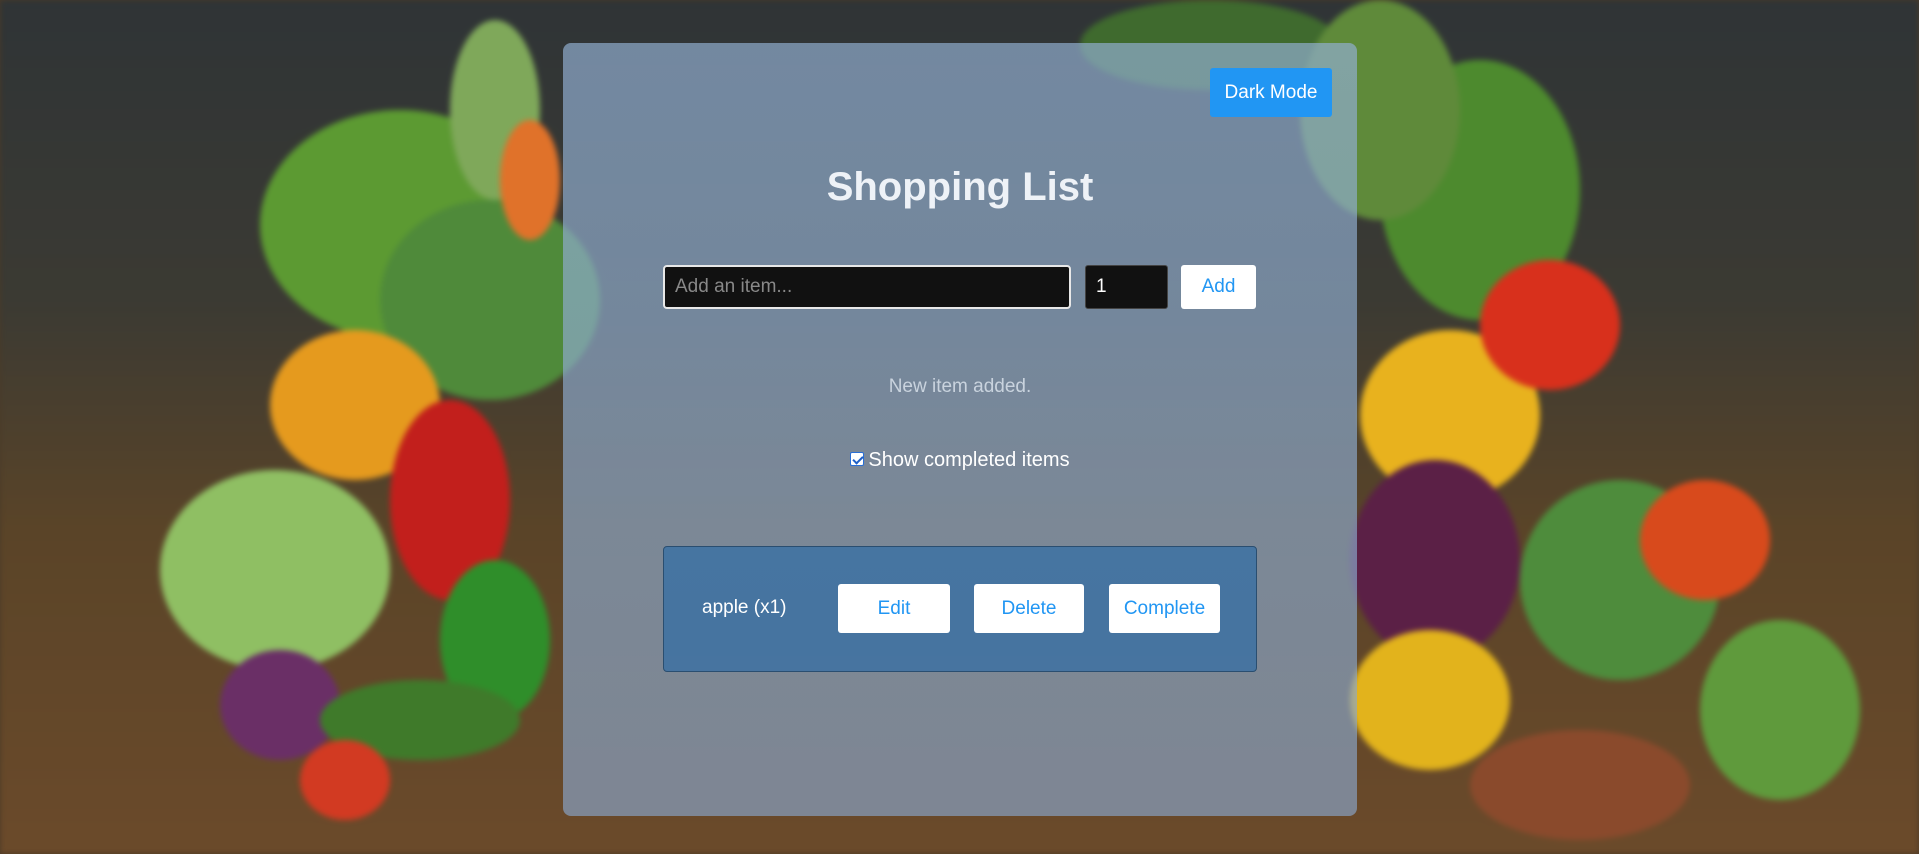  Describe the element at coordinates (1218, 287) in the screenshot. I see `add-button: Add` at that location.